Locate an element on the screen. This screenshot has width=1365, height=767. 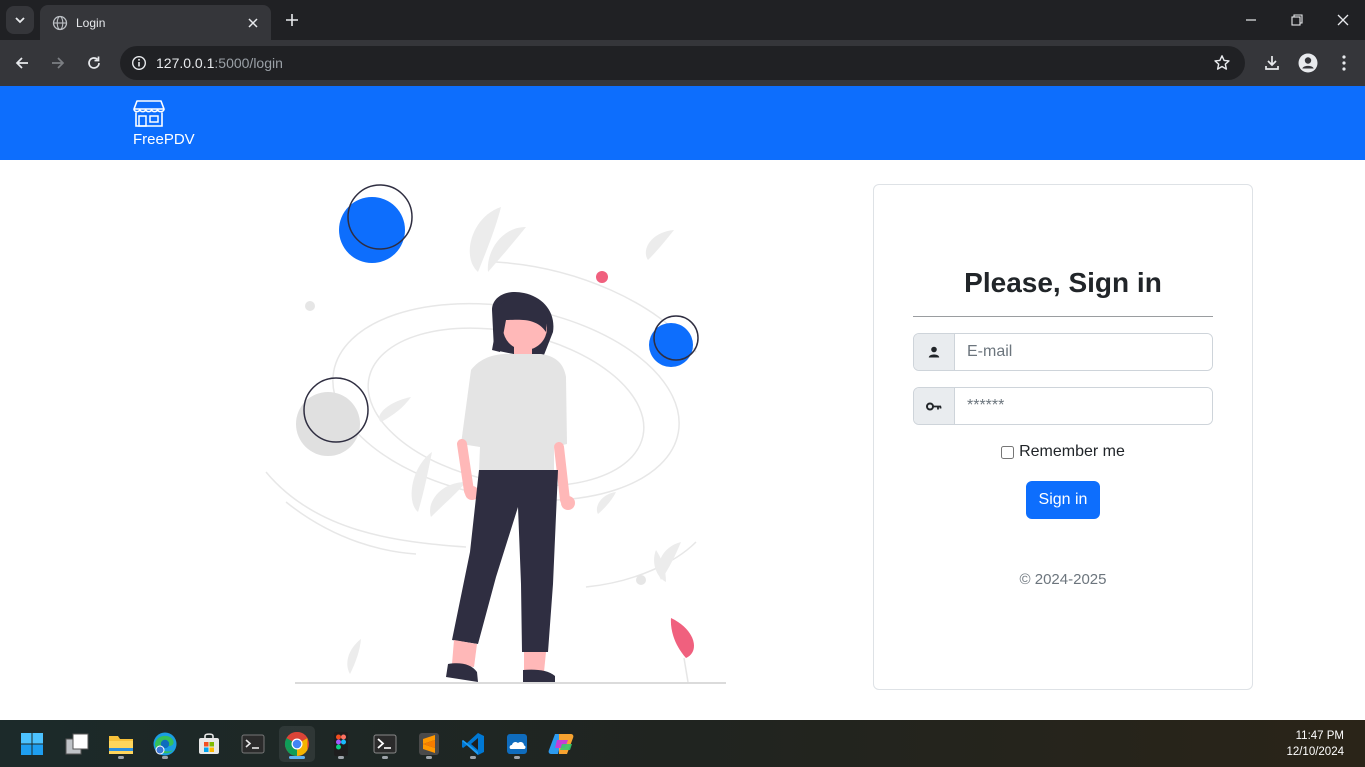
chrome-button is located at coordinates (297, 744).